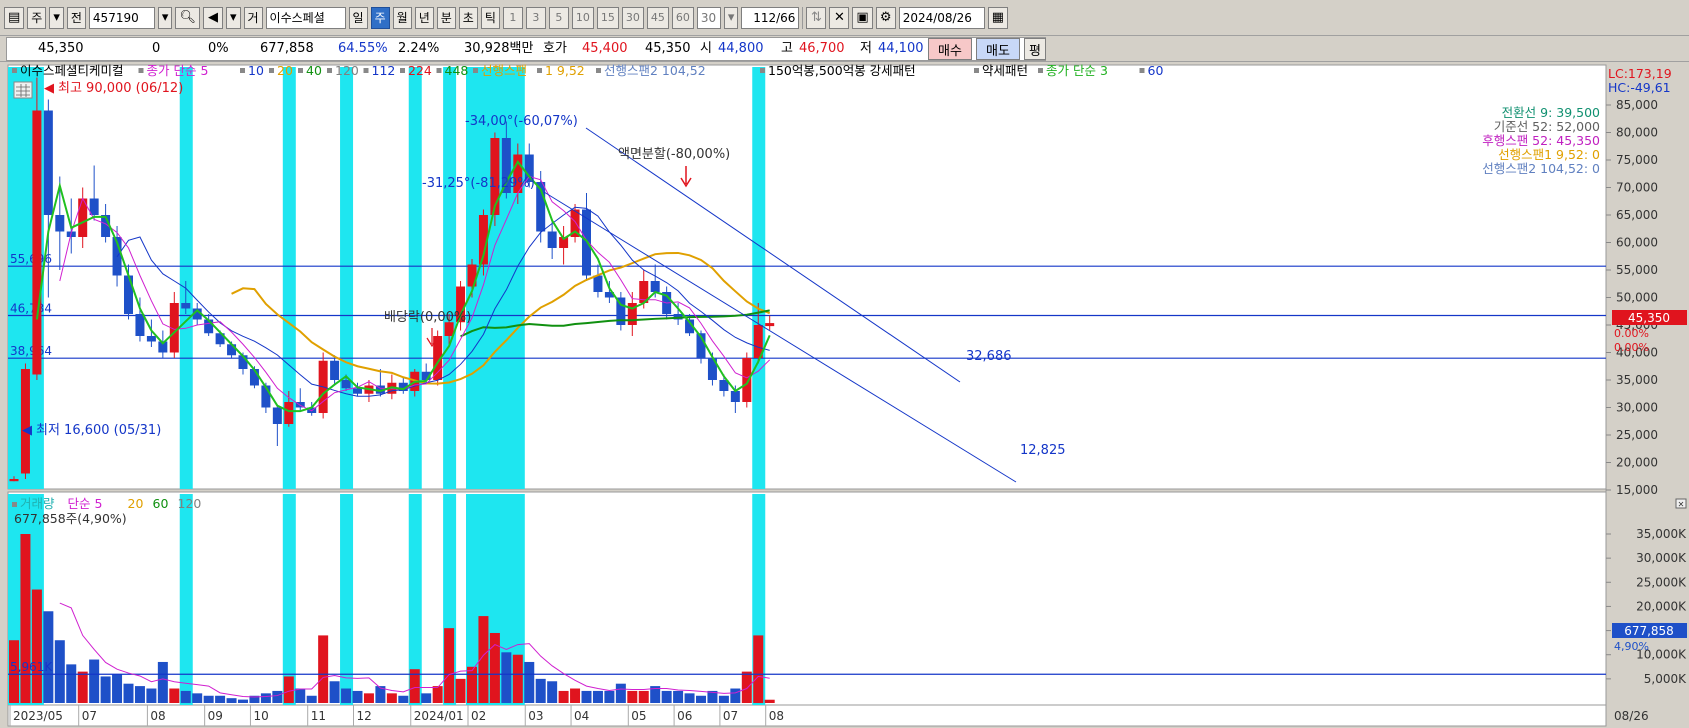 Image resolution: width=1689 pixels, height=728 pixels. Describe the element at coordinates (439, 716) in the screenshot. I see `x-tick-label: 2024/01` at that location.